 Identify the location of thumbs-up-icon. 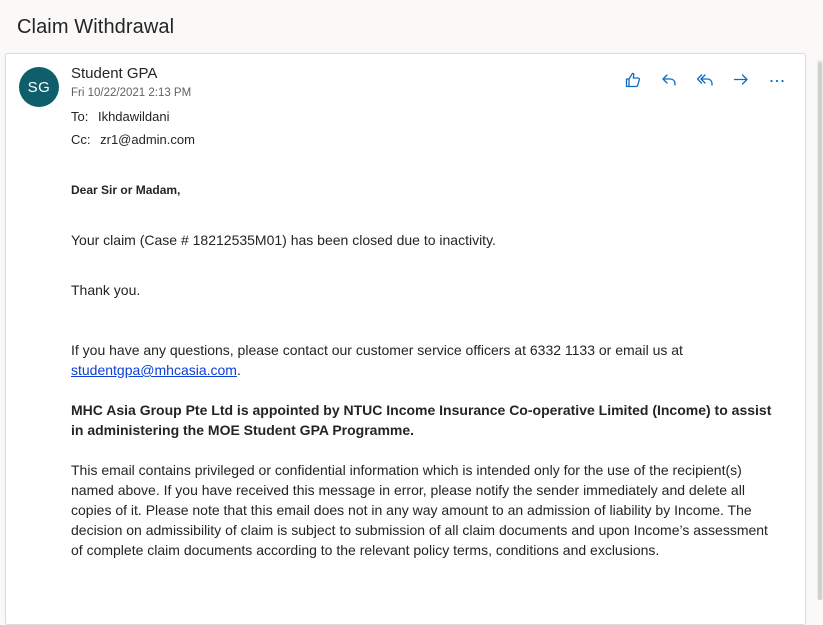
(633, 80).